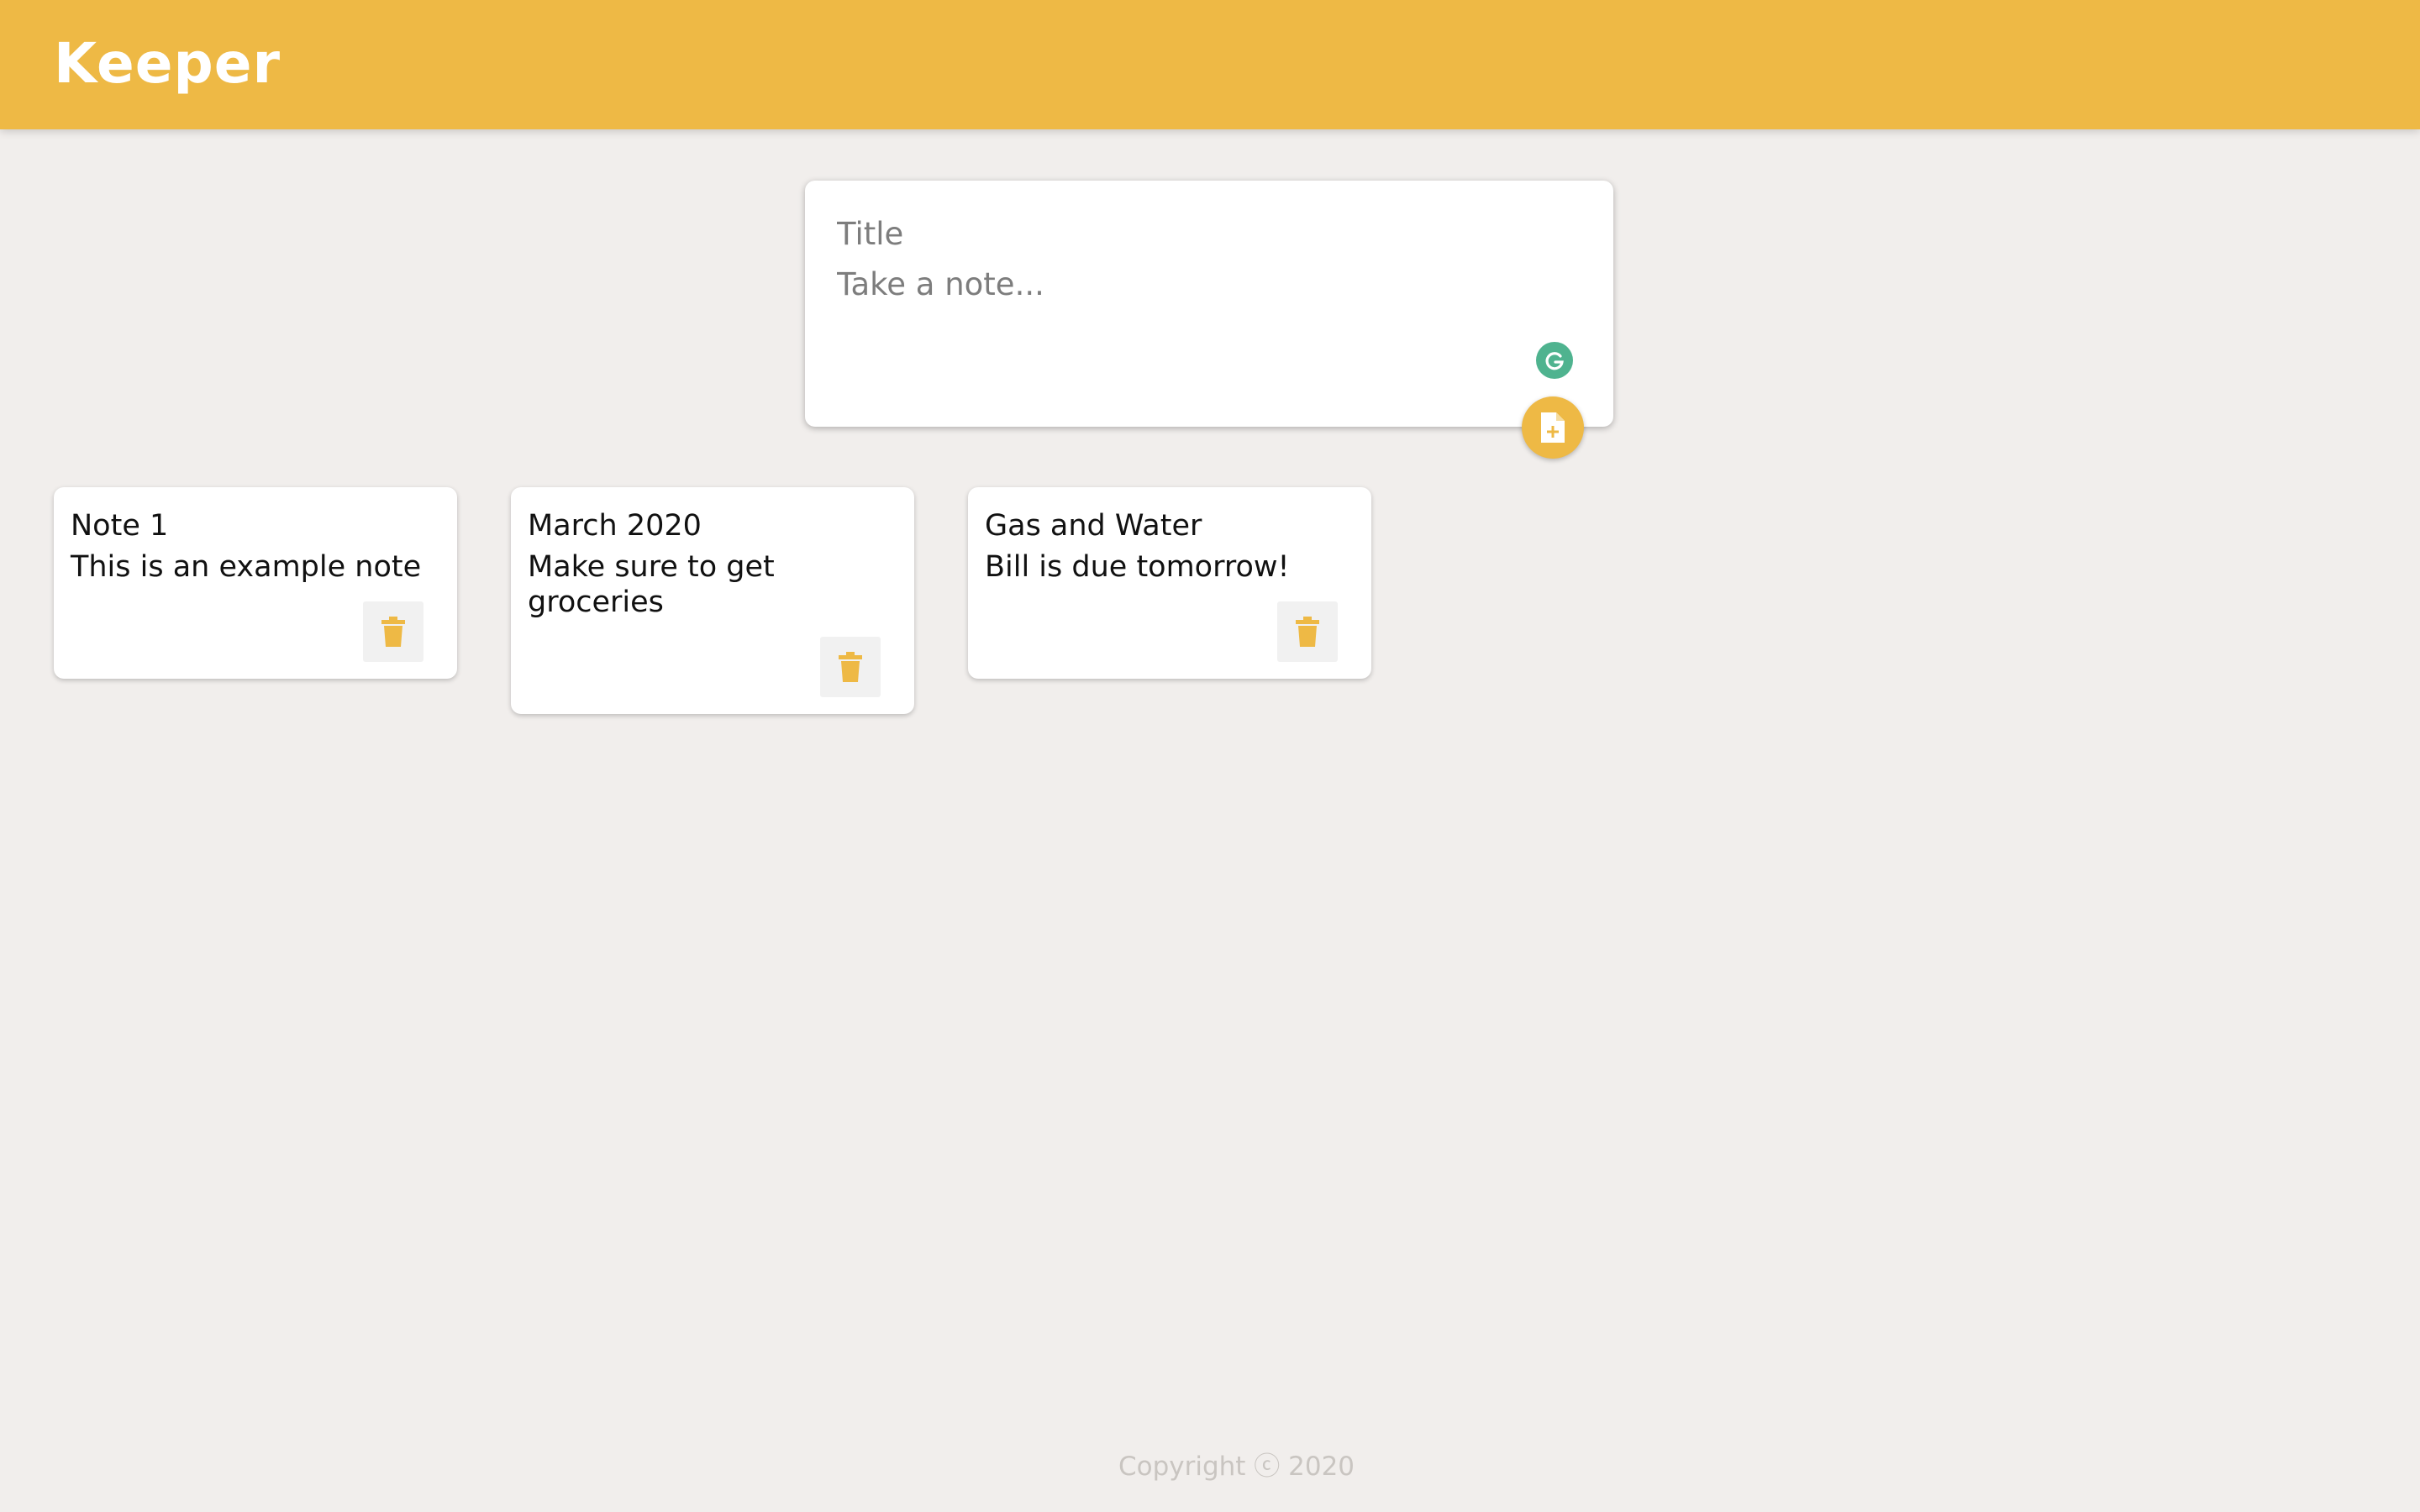  What do you see at coordinates (120, 526) in the screenshot?
I see `note-title: Note 1` at bounding box center [120, 526].